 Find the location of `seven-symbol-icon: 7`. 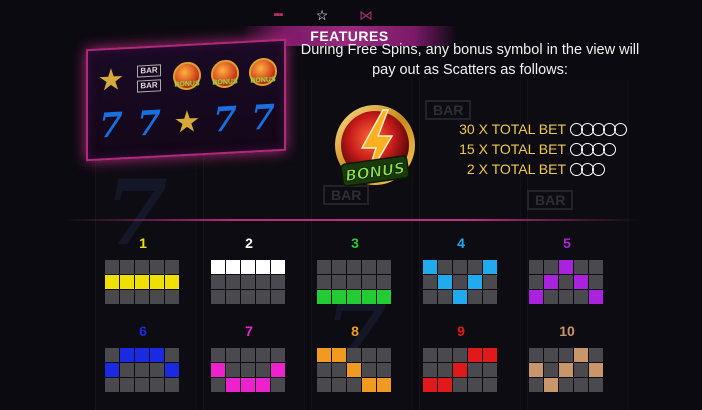

seven-symbol-icon: 7 is located at coordinates (225, 120).